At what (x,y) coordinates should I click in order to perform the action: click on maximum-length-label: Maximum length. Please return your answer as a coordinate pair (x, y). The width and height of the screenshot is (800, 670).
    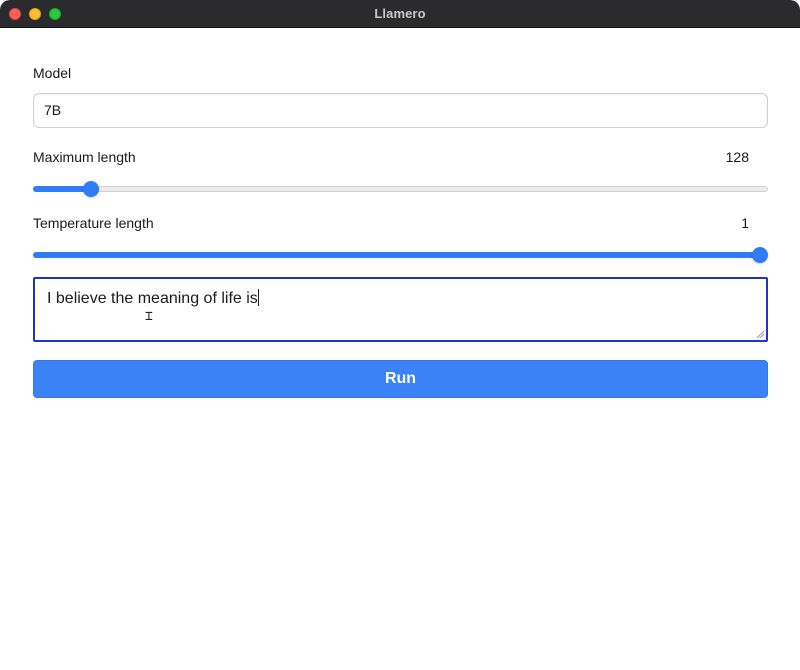
    Looking at the image, I should click on (84, 157).